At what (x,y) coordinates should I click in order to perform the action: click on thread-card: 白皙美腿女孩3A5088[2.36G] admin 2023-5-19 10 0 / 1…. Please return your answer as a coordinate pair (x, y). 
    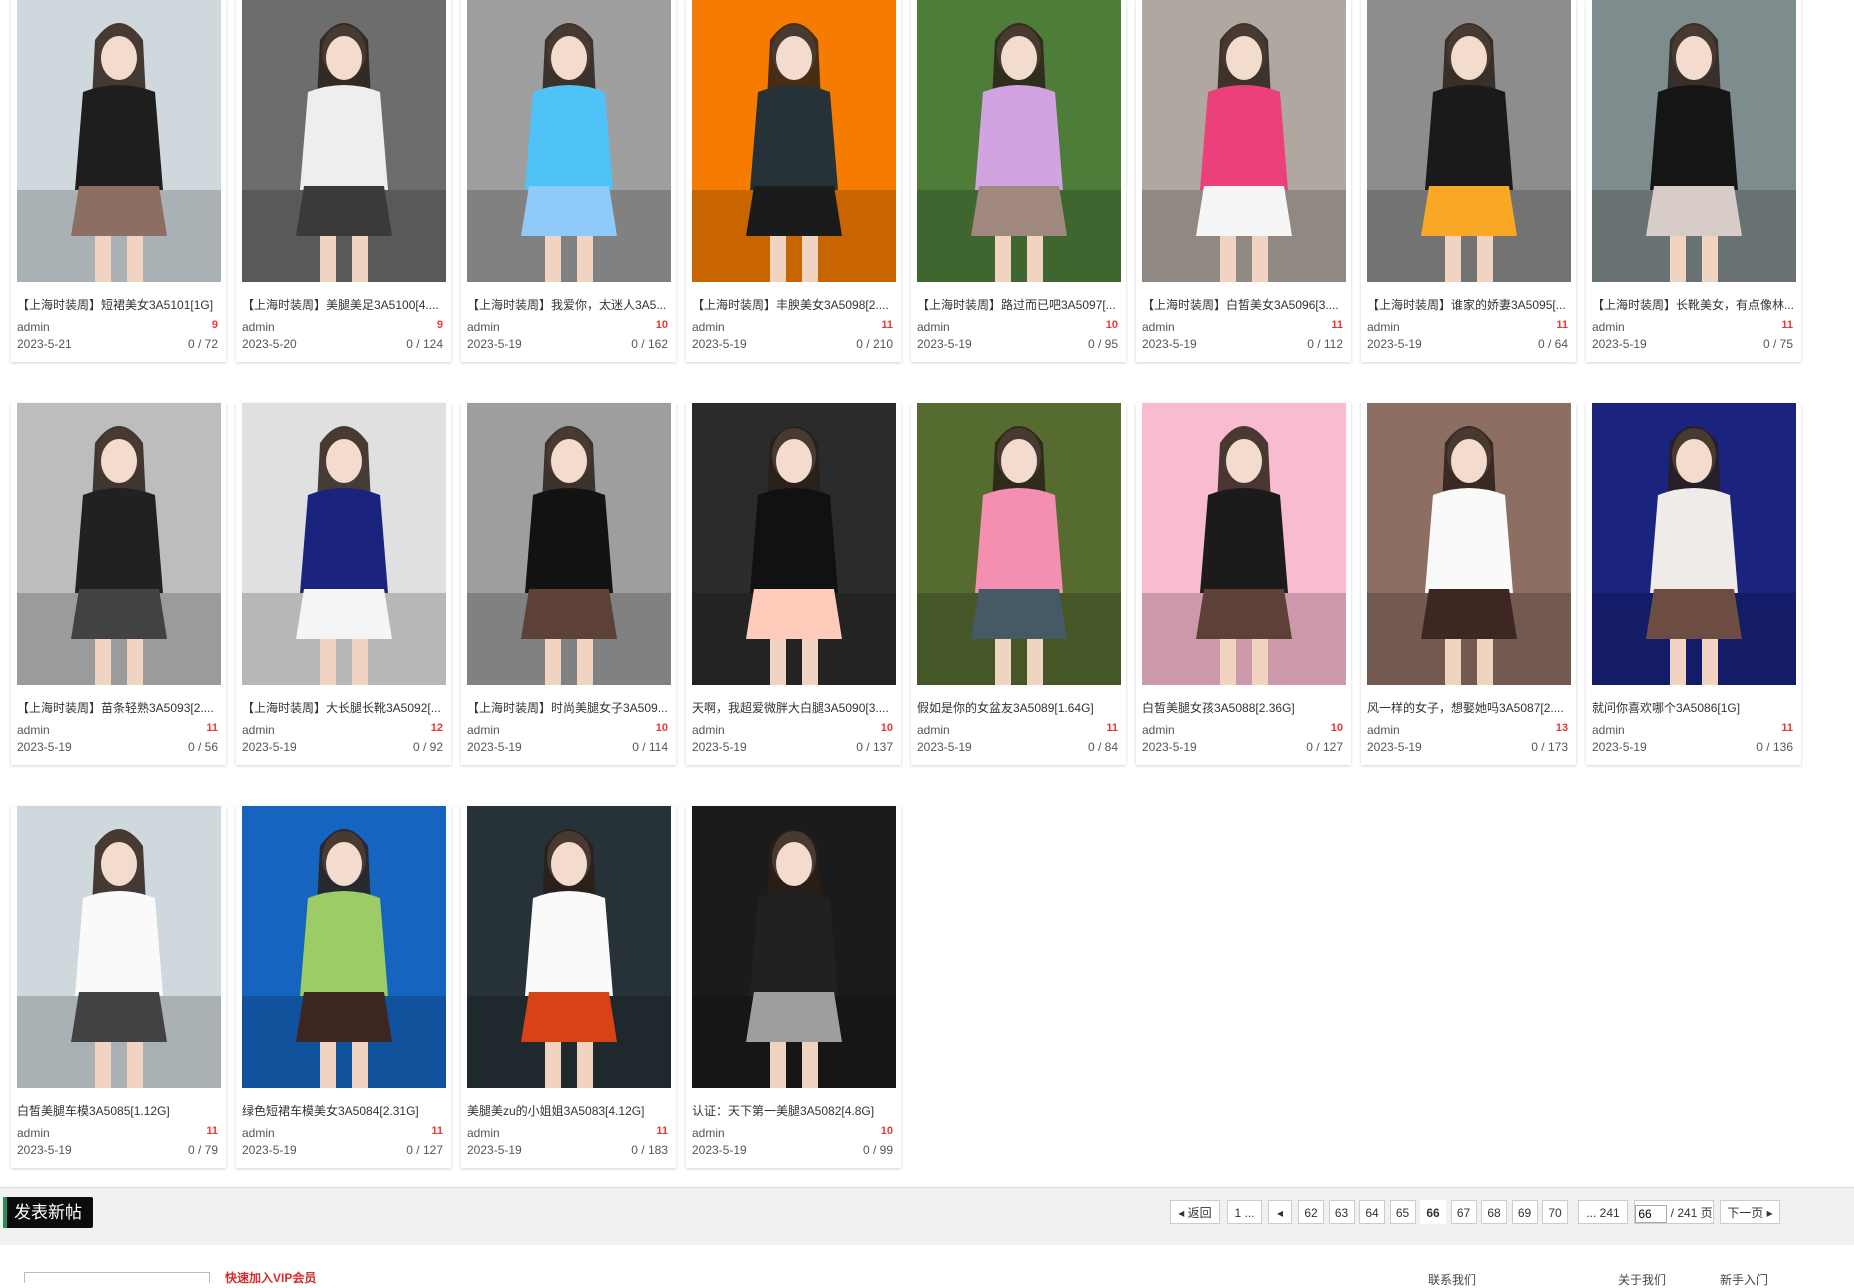
    Looking at the image, I should click on (1243, 584).